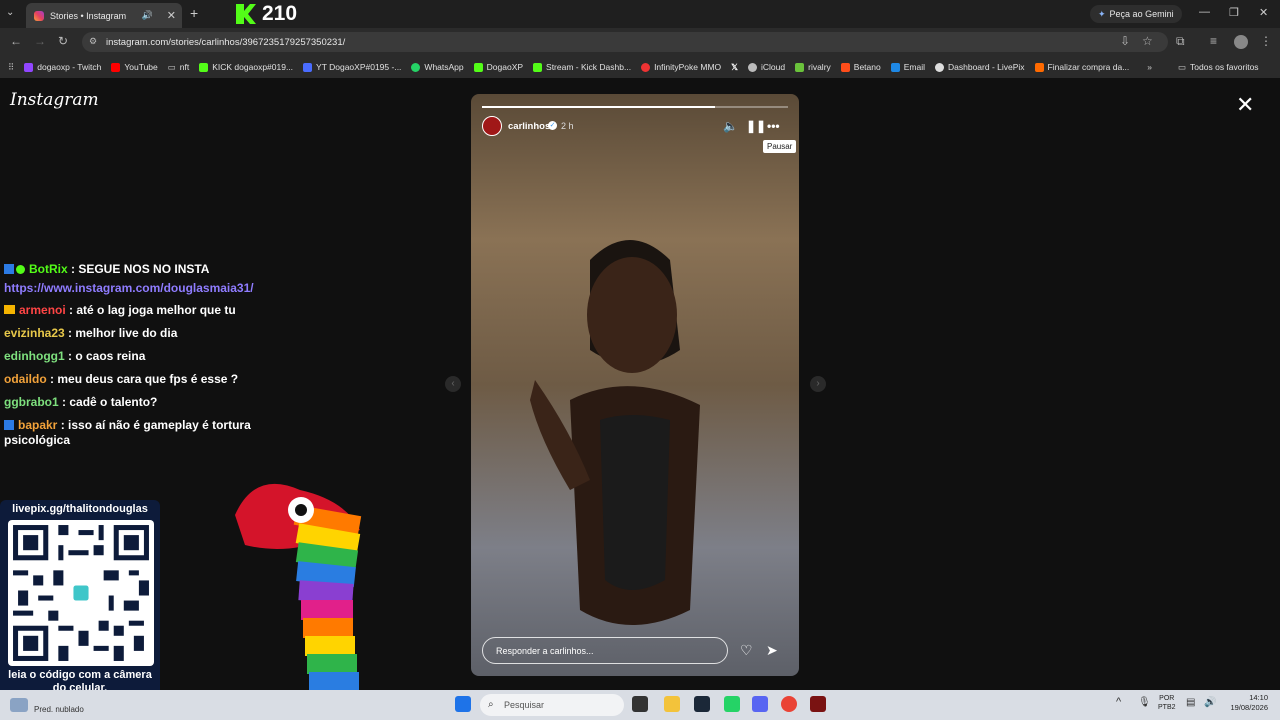  What do you see at coordinates (746, 650) in the screenshot?
I see `like-heart-icon: ♡` at bounding box center [746, 650].